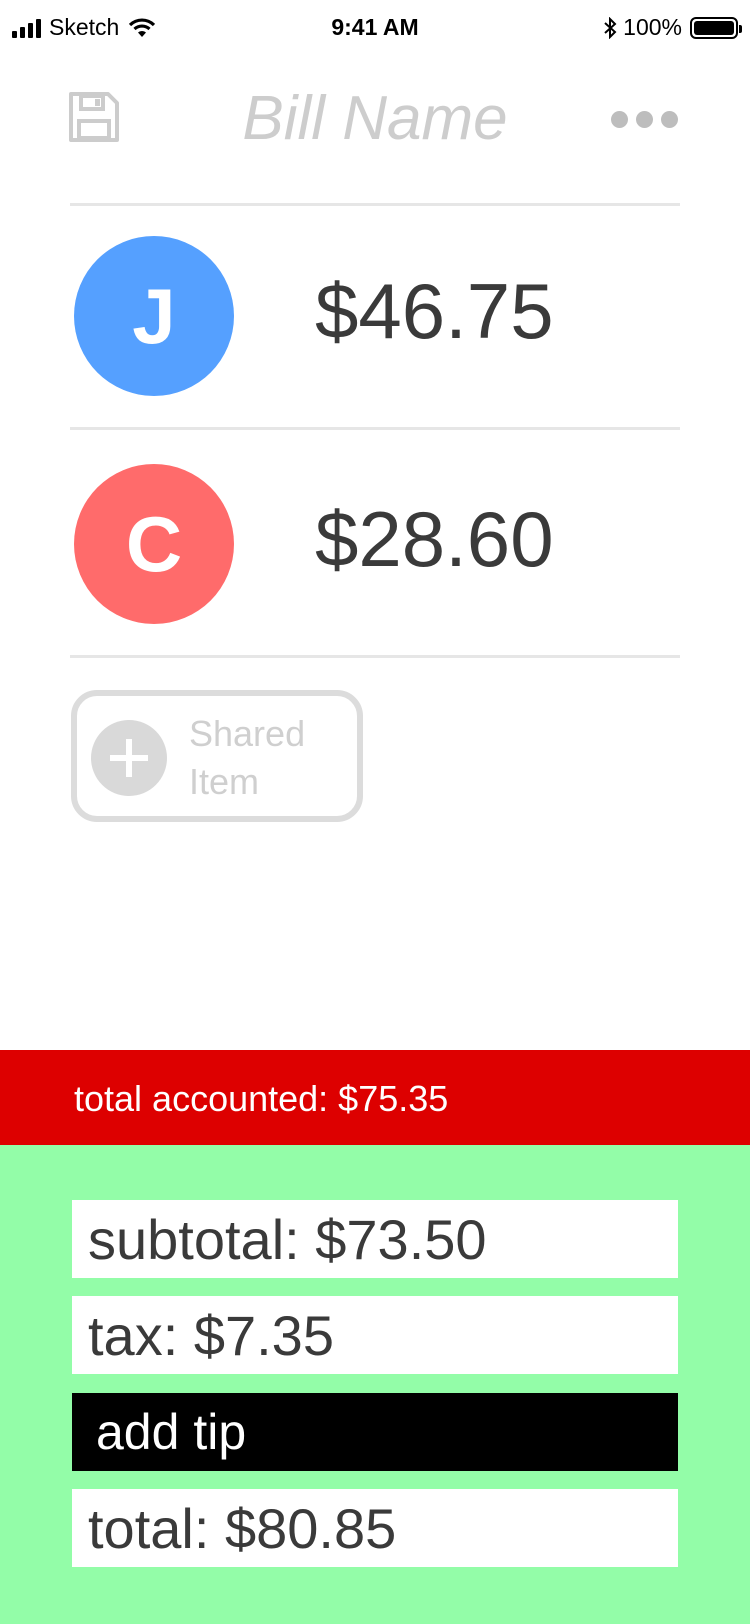 This screenshot has width=750, height=1624. Describe the element at coordinates (652, 27) in the screenshot. I see `battery-percent: 100%` at that location.